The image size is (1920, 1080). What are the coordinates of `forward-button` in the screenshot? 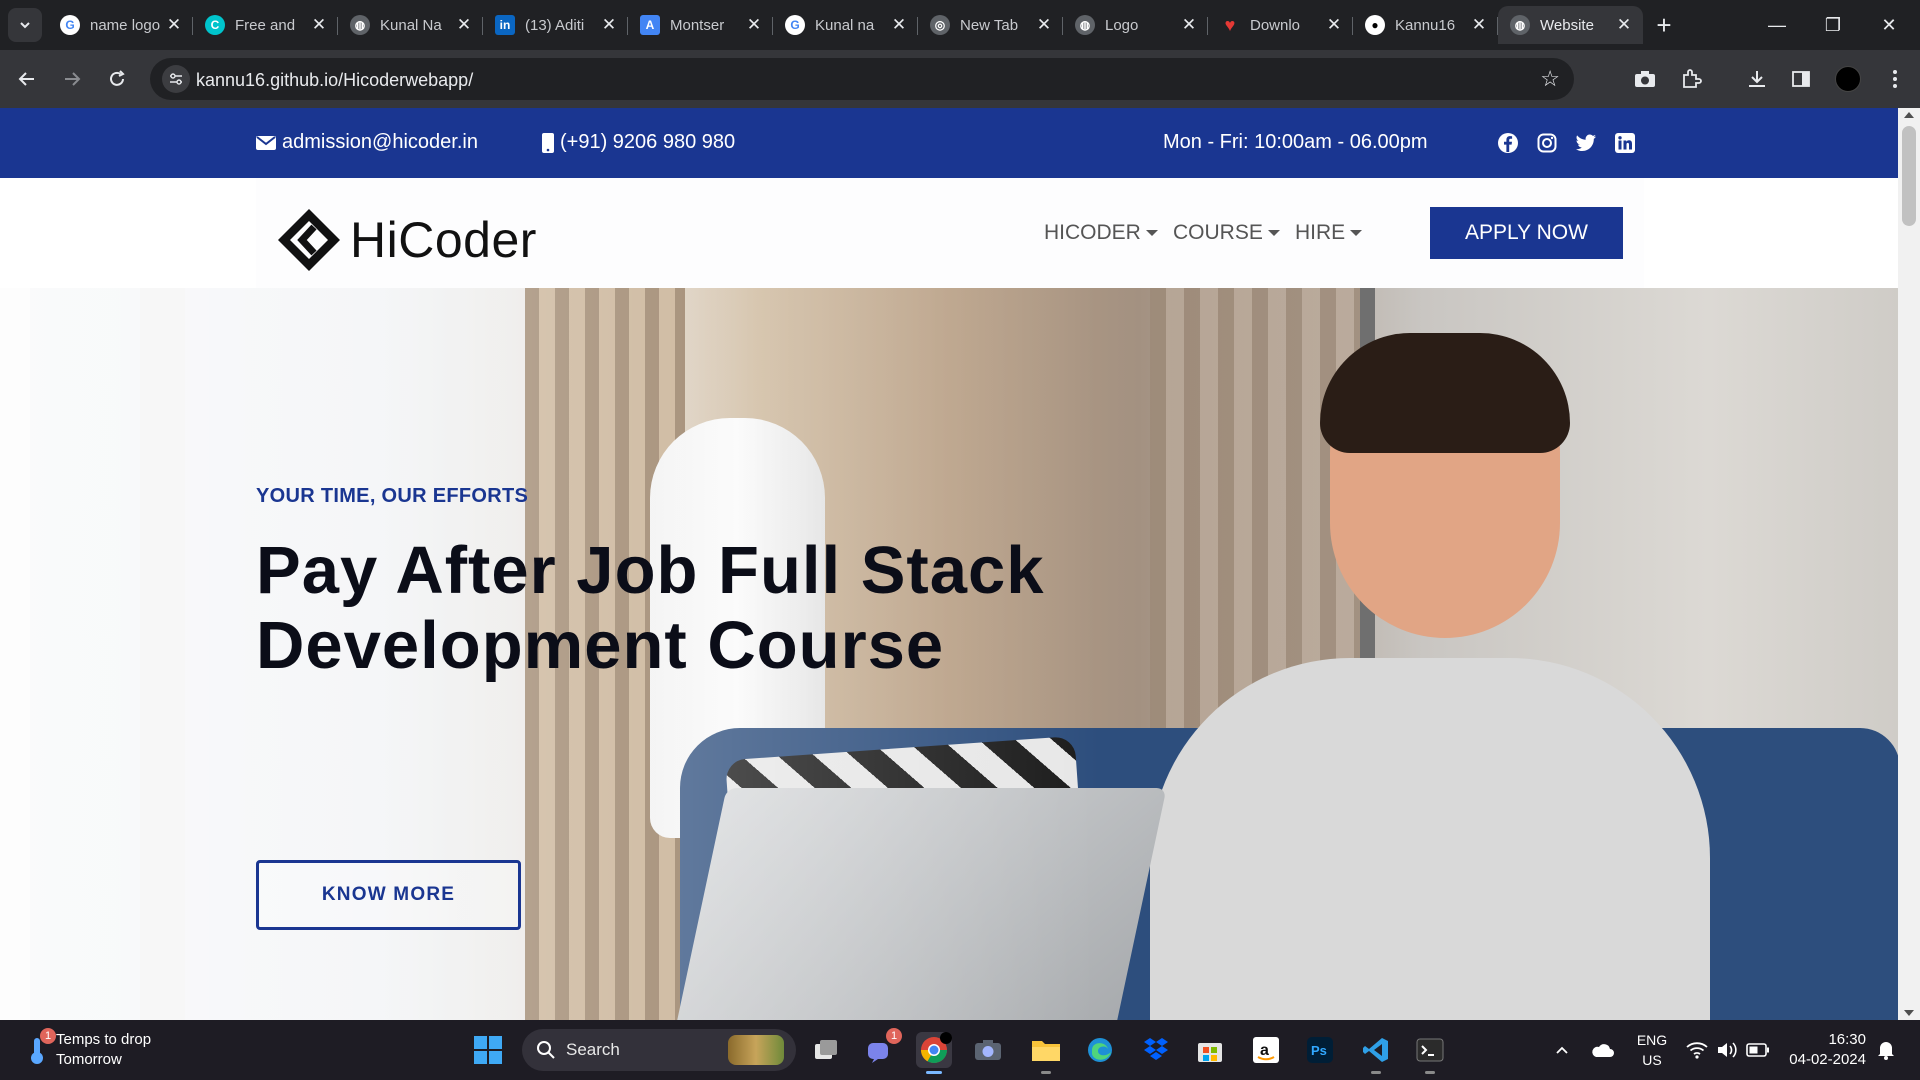 It's located at (72, 79).